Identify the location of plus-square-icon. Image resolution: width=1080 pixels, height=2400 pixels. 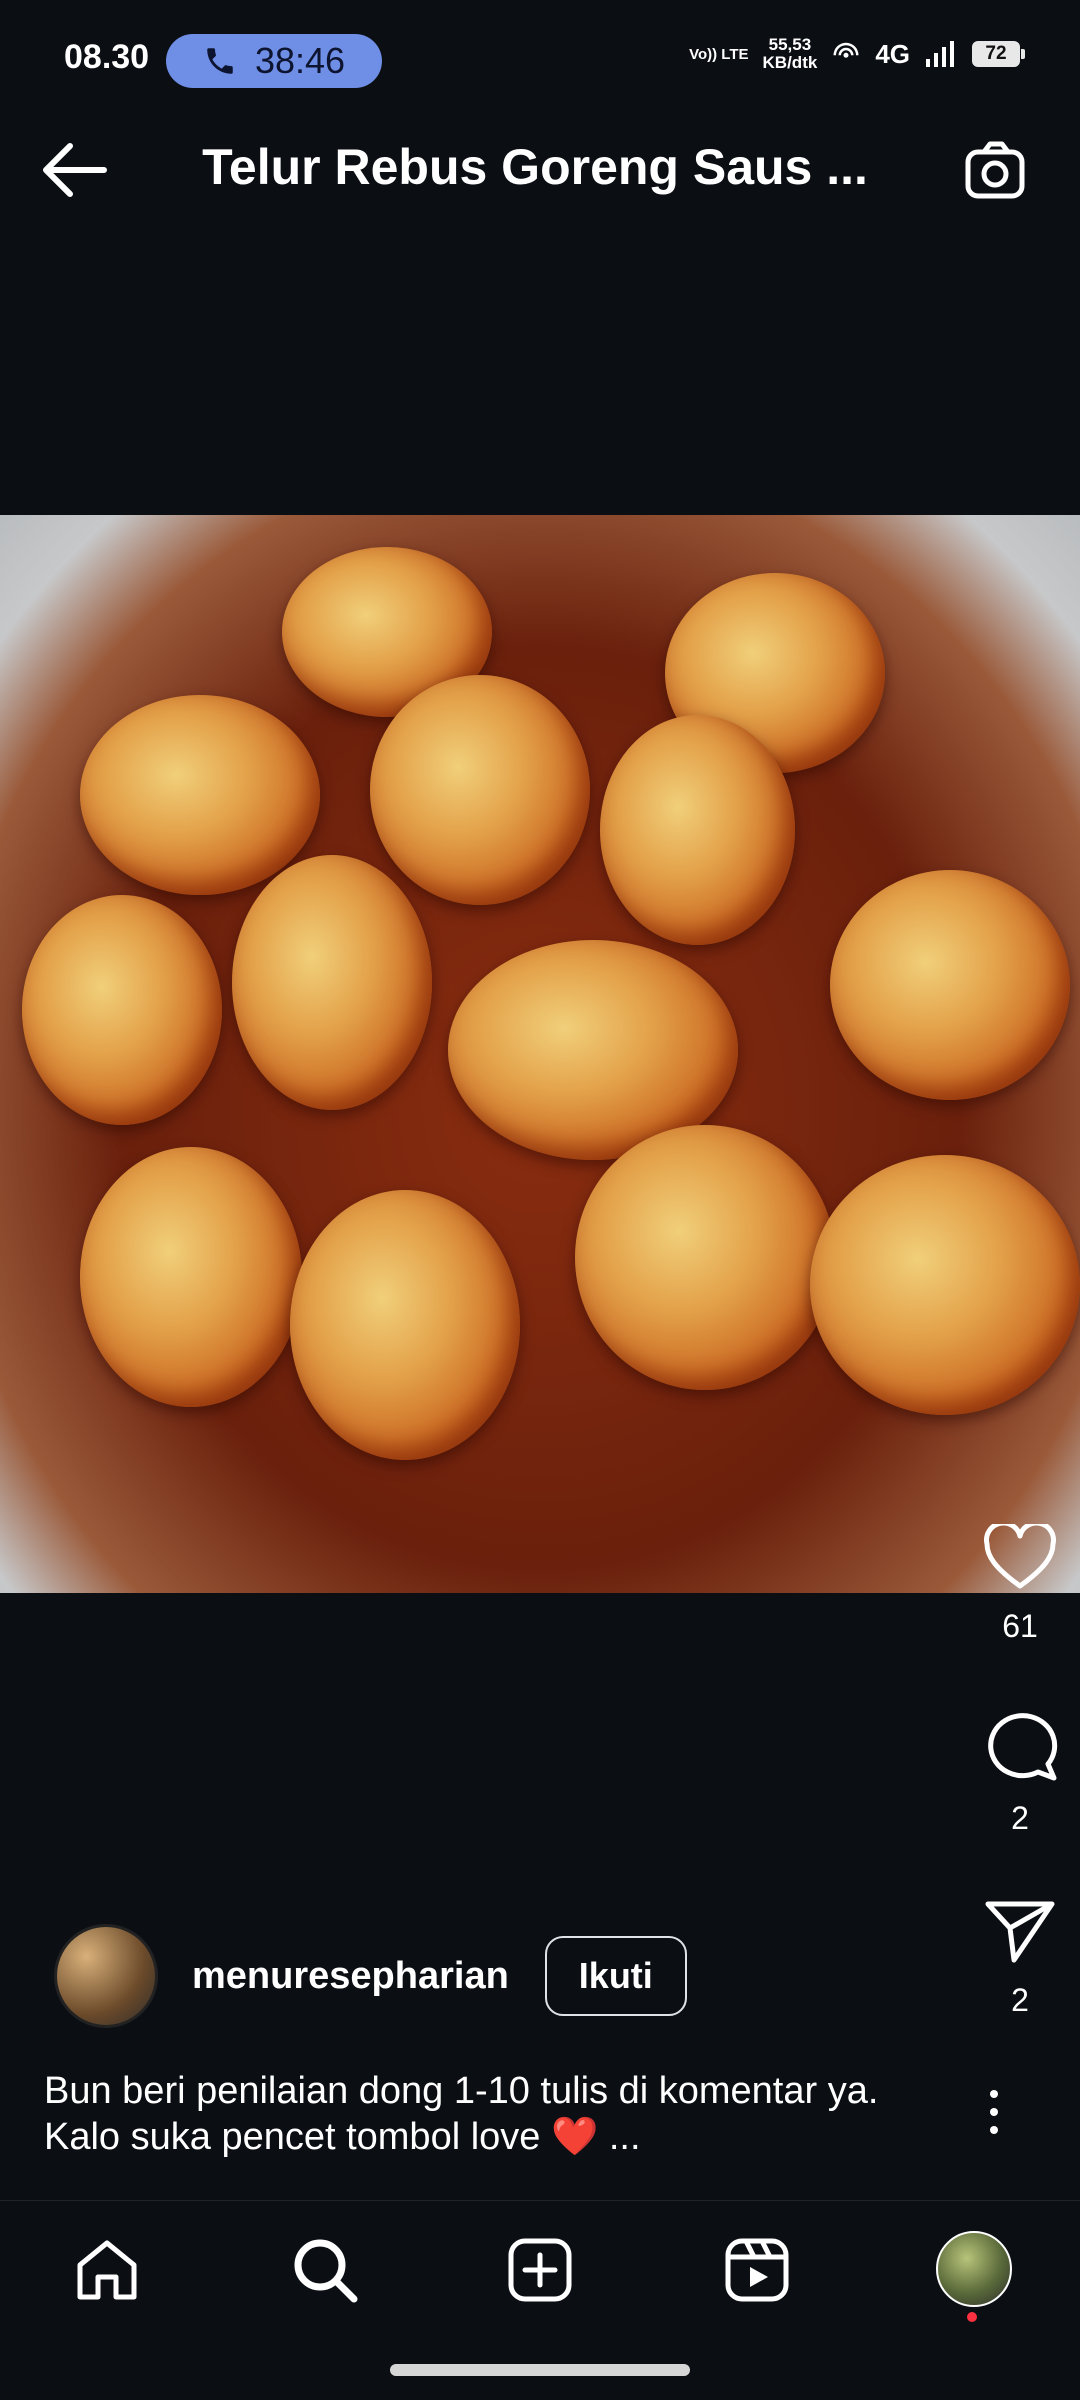
(540, 2270).